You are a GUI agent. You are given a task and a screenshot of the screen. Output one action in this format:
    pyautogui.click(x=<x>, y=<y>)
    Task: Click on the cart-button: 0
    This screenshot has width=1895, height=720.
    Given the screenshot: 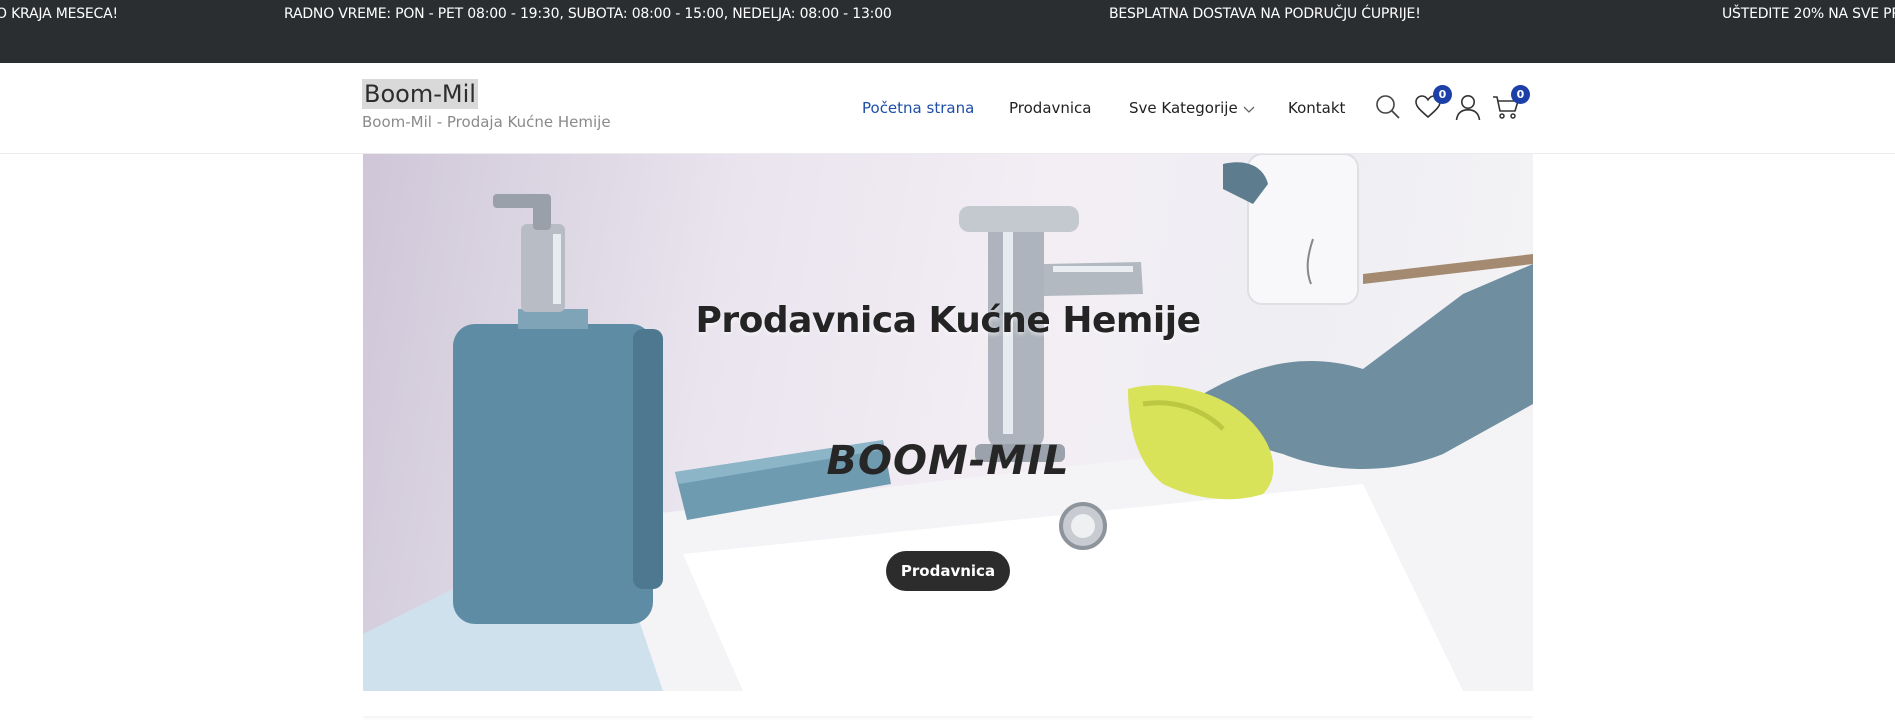 What is the action you would take?
    pyautogui.click(x=1511, y=103)
    